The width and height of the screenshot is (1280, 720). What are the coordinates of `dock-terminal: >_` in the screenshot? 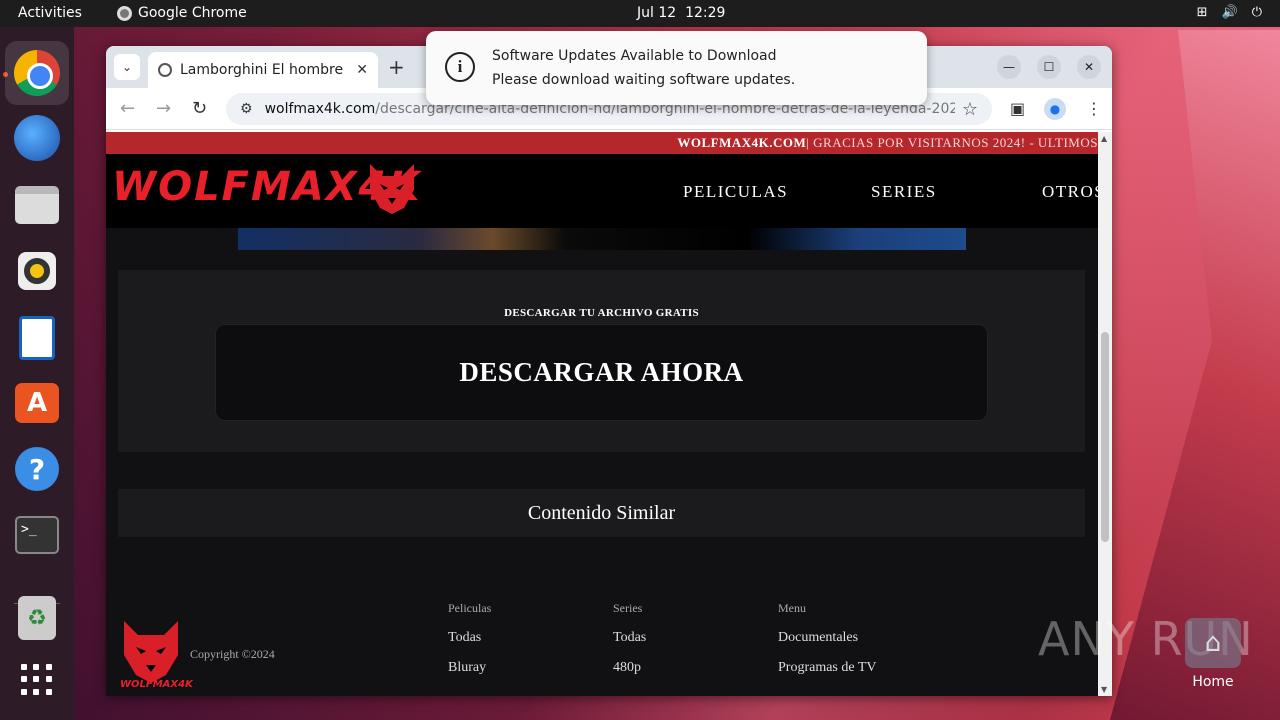 It's located at (37, 535).